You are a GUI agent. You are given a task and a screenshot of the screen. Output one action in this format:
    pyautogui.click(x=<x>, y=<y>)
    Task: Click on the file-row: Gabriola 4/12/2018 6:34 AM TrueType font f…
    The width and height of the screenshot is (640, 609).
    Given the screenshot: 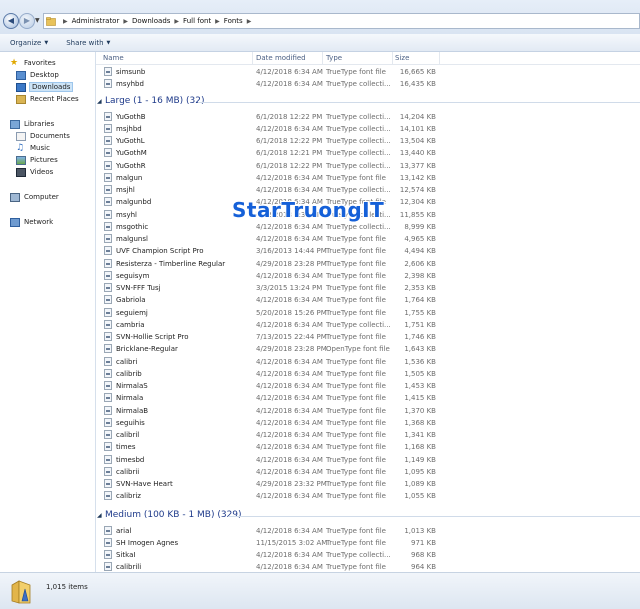 What is the action you would take?
    pyautogui.click(x=368, y=300)
    